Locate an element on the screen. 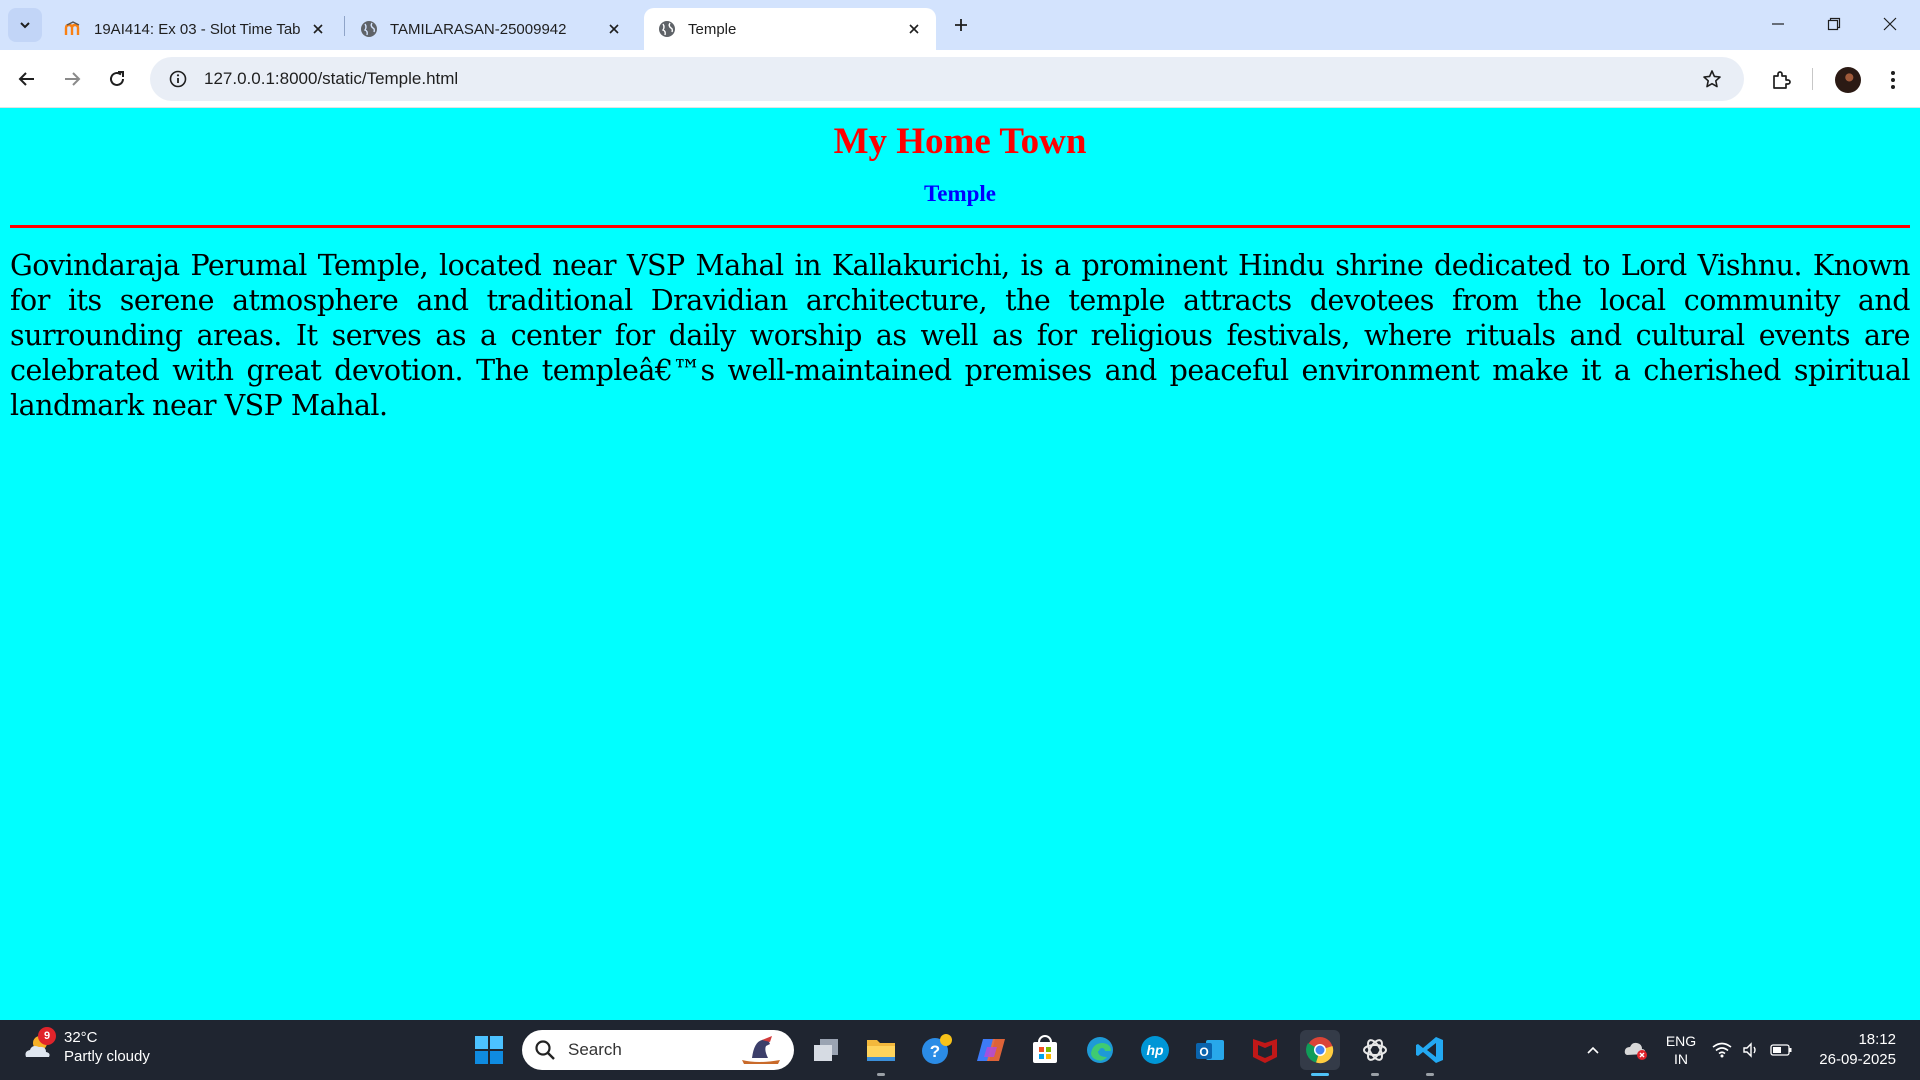 The height and width of the screenshot is (1080, 1920). show-hidden-icons-button is located at coordinates (1593, 1050).